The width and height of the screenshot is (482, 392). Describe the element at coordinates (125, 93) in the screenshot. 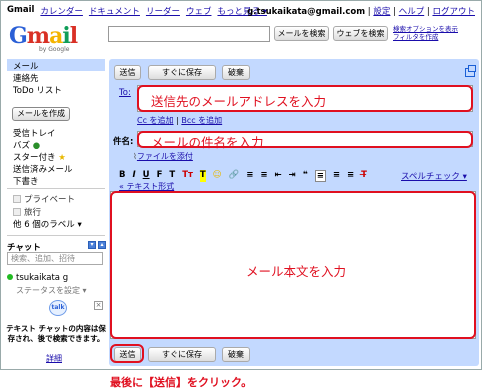

I see `to-label: To:` at that location.